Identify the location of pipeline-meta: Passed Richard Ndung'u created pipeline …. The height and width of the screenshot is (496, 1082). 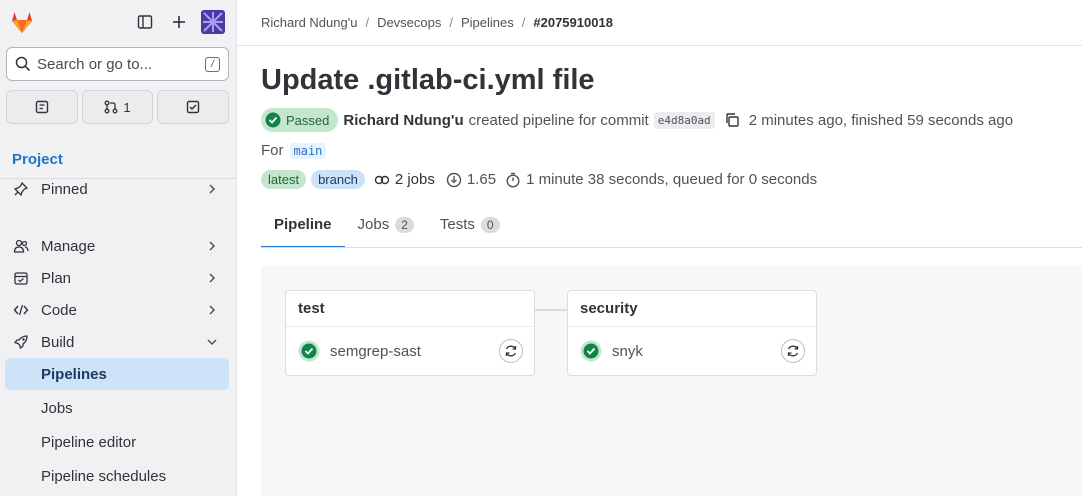
(637, 120).